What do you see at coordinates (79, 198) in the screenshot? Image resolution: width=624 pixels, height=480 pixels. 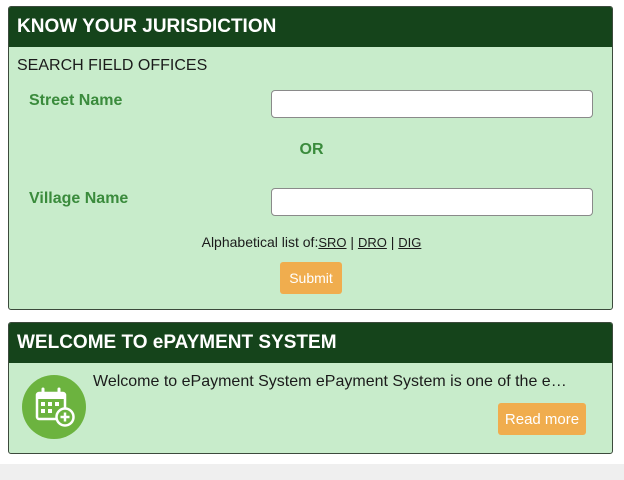 I see `village-name-label: Village Name` at bounding box center [79, 198].